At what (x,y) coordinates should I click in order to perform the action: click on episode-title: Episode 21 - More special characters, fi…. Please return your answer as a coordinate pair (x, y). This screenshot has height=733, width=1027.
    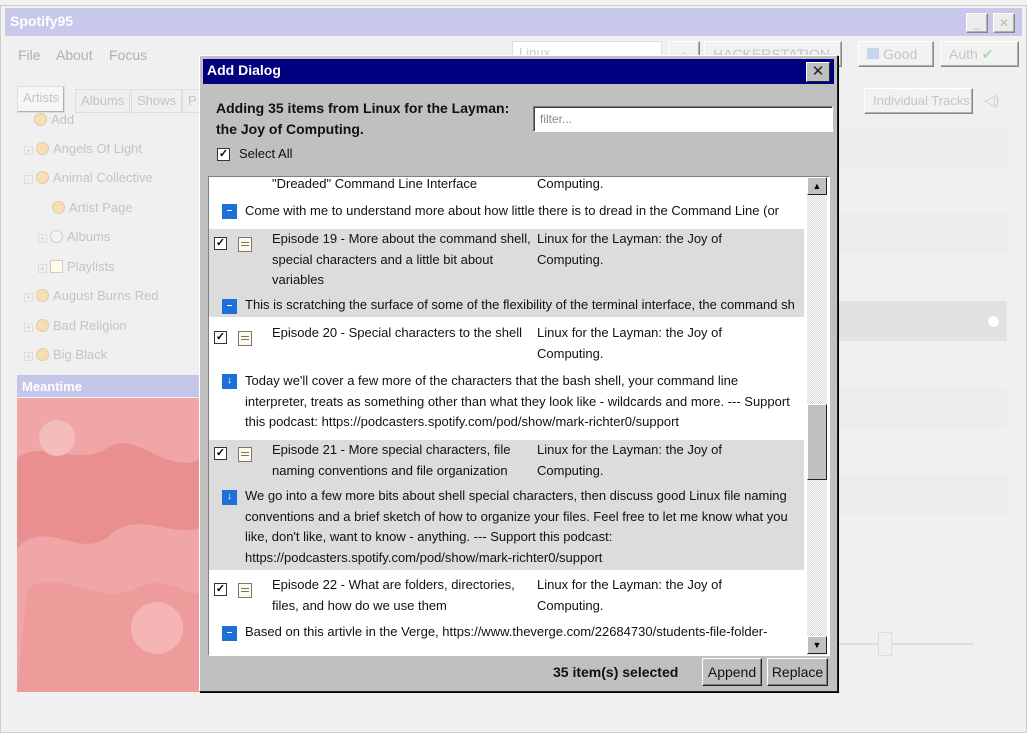
    Looking at the image, I should click on (391, 460).